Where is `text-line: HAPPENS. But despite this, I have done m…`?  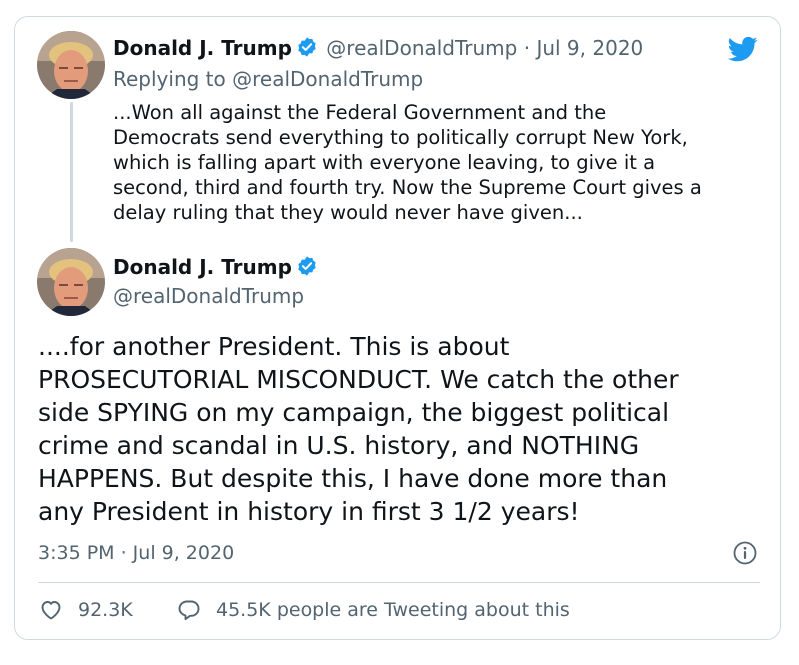
text-line: HAPPENS. But despite this, I have done m… is located at coordinates (353, 478).